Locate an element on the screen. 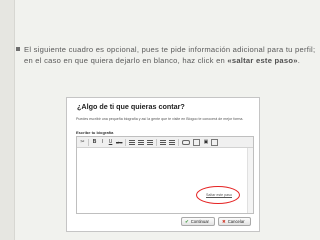 The height and width of the screenshot is (240, 320). align-center-icon is located at coordinates (141, 142).